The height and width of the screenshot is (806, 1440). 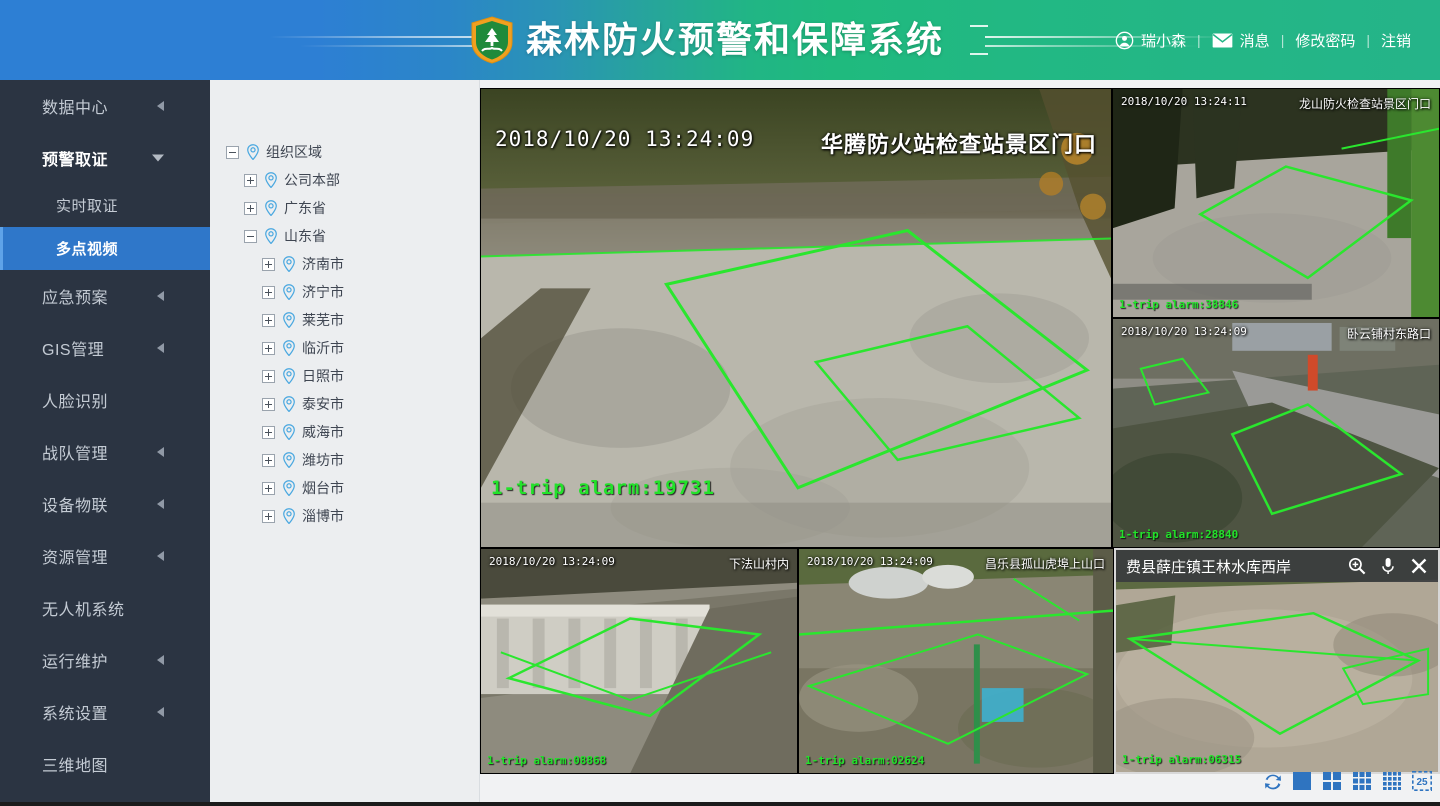 I want to click on sidebar-item-2: 实时取证, so click(x=105, y=205).